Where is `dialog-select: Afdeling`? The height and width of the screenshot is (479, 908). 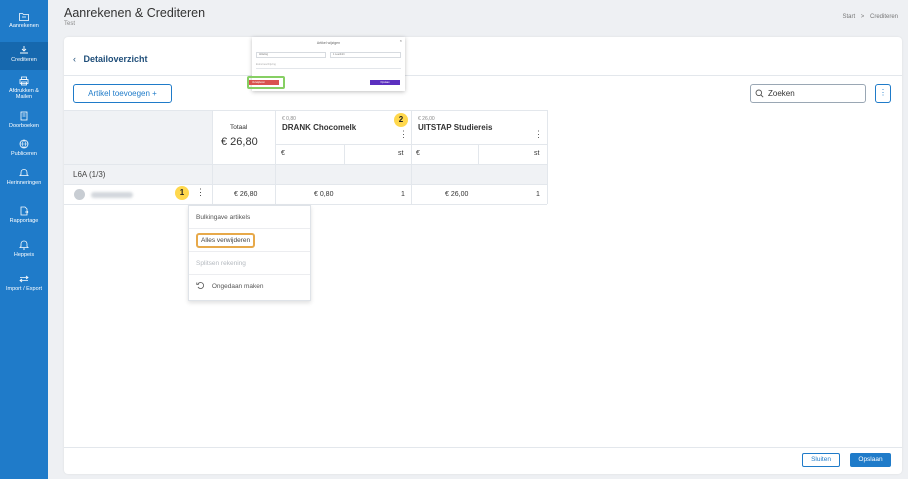
dialog-select: Afdeling is located at coordinates (291, 55).